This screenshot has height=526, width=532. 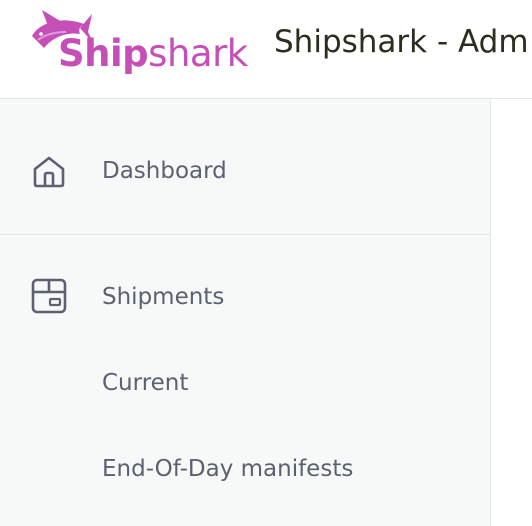 I want to click on sidebar-item-end-of-day-manifests: End-Of-Day manifests, so click(x=245, y=469).